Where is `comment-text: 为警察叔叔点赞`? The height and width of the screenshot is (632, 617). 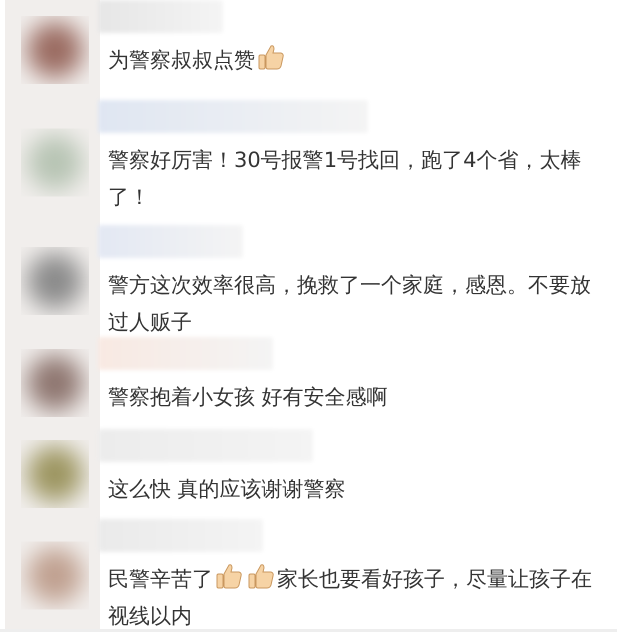 comment-text: 为警察叔叔点赞 is located at coordinates (356, 60).